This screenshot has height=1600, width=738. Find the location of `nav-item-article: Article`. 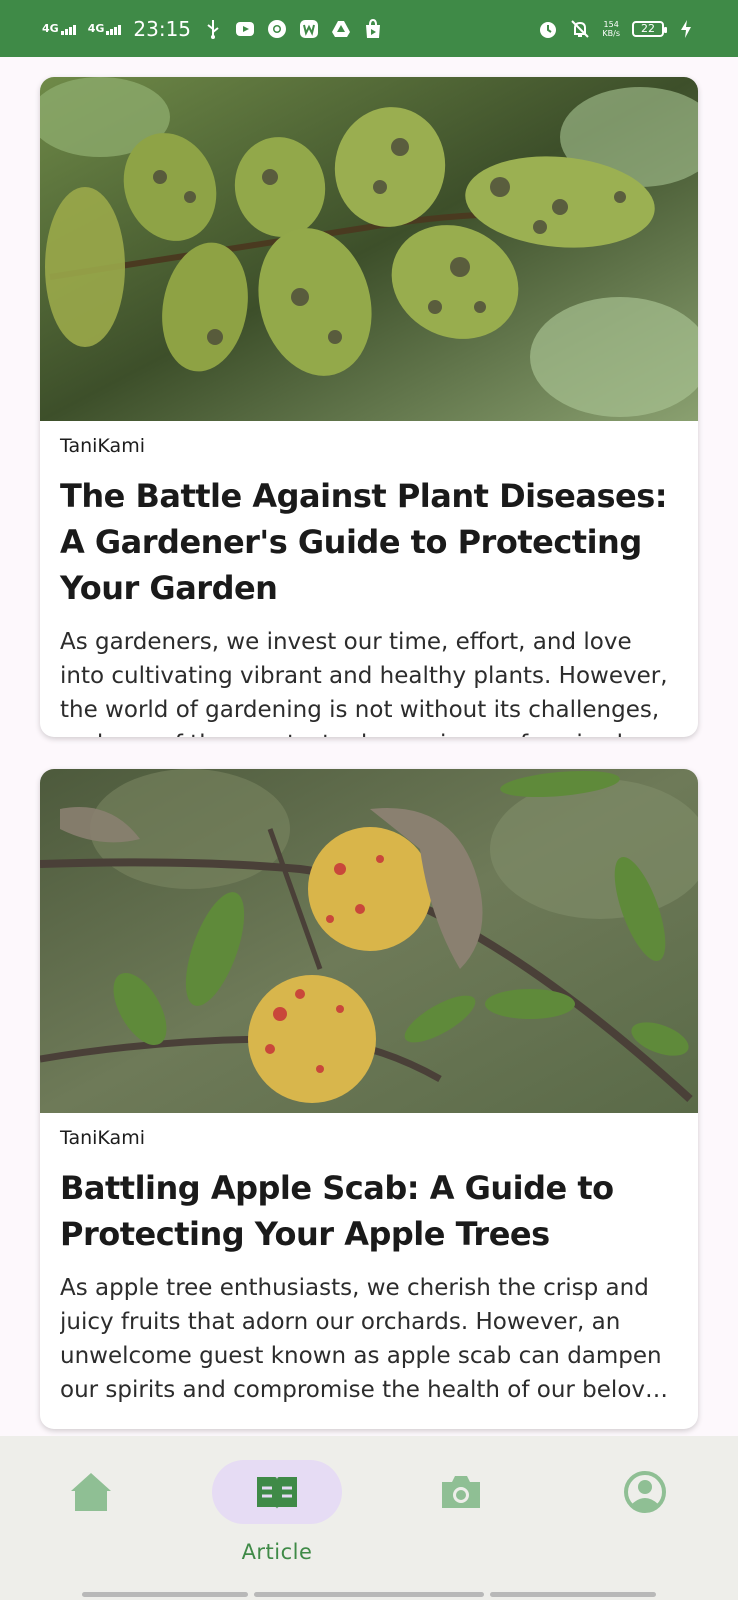

nav-item-article: Article is located at coordinates (277, 1515).